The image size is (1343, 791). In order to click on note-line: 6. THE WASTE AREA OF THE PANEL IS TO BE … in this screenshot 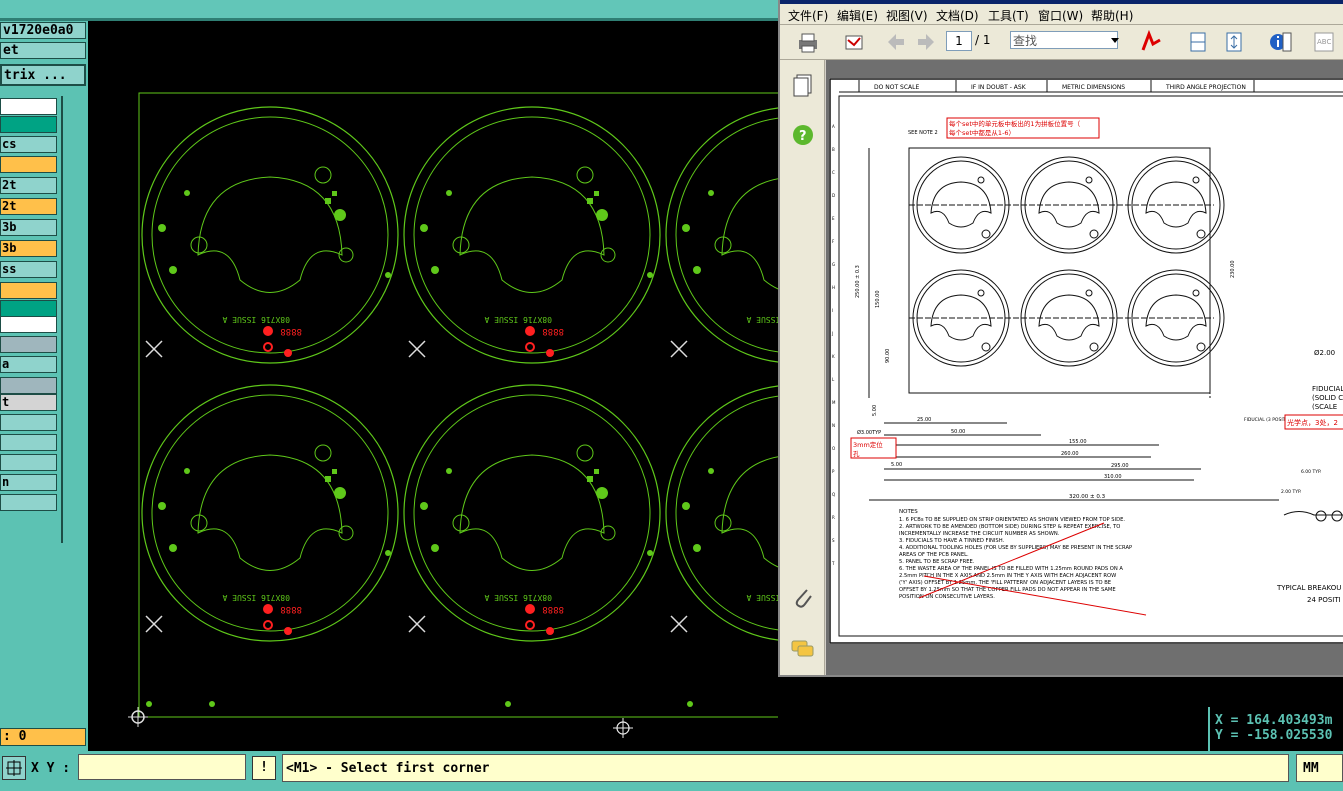, I will do `click(1011, 569)`.